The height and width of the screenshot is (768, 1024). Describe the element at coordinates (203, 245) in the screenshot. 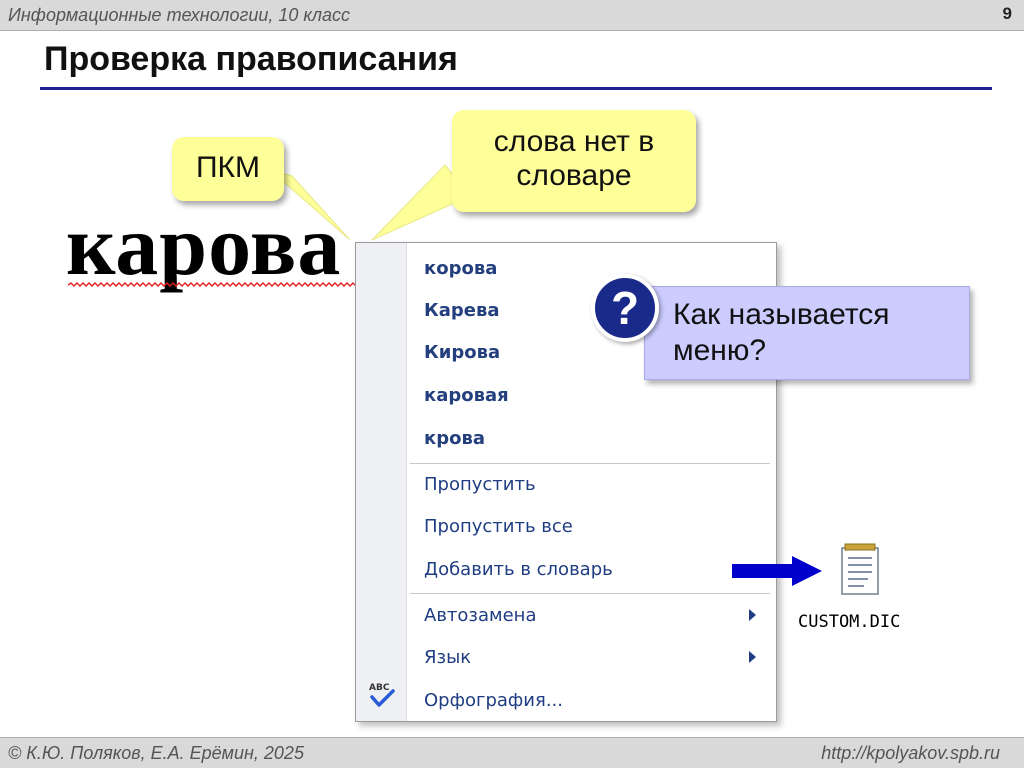

I see `misspelled-word: карова` at that location.